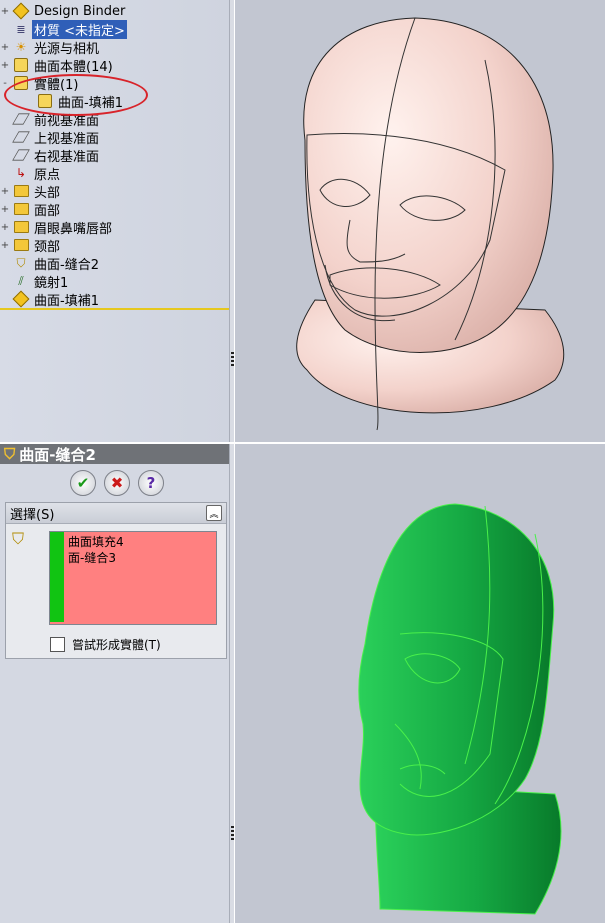 The height and width of the screenshot is (923, 605). Describe the element at coordinates (66, 265) in the screenshot. I see `tree-item-label: 曲面-缝合2` at that location.